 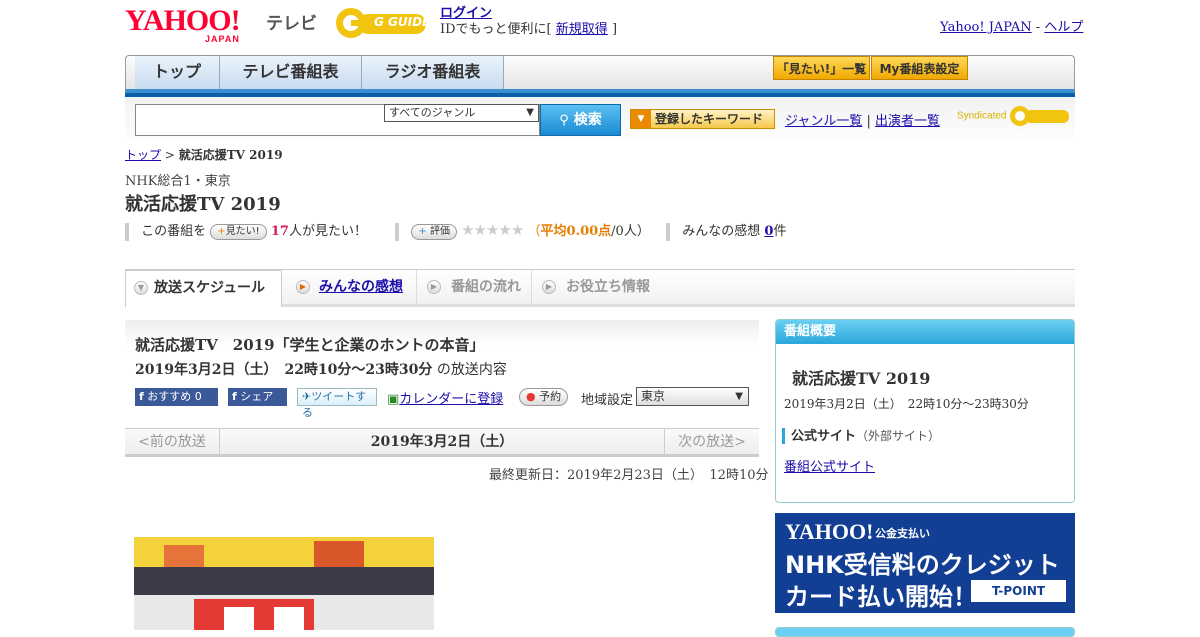 I want to click on tab-label: お役立ち情報, so click(x=608, y=287).